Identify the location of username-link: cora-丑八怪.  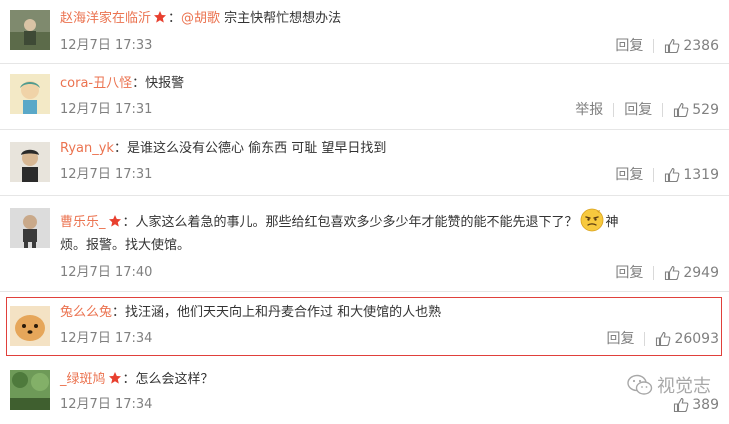
(96, 83).